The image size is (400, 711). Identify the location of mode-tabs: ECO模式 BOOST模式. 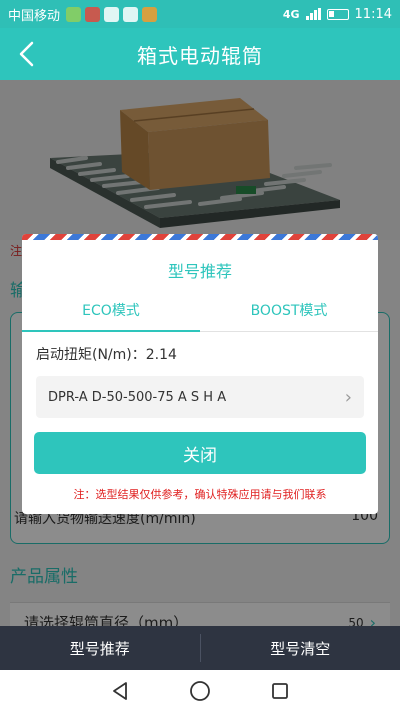
(200, 314).